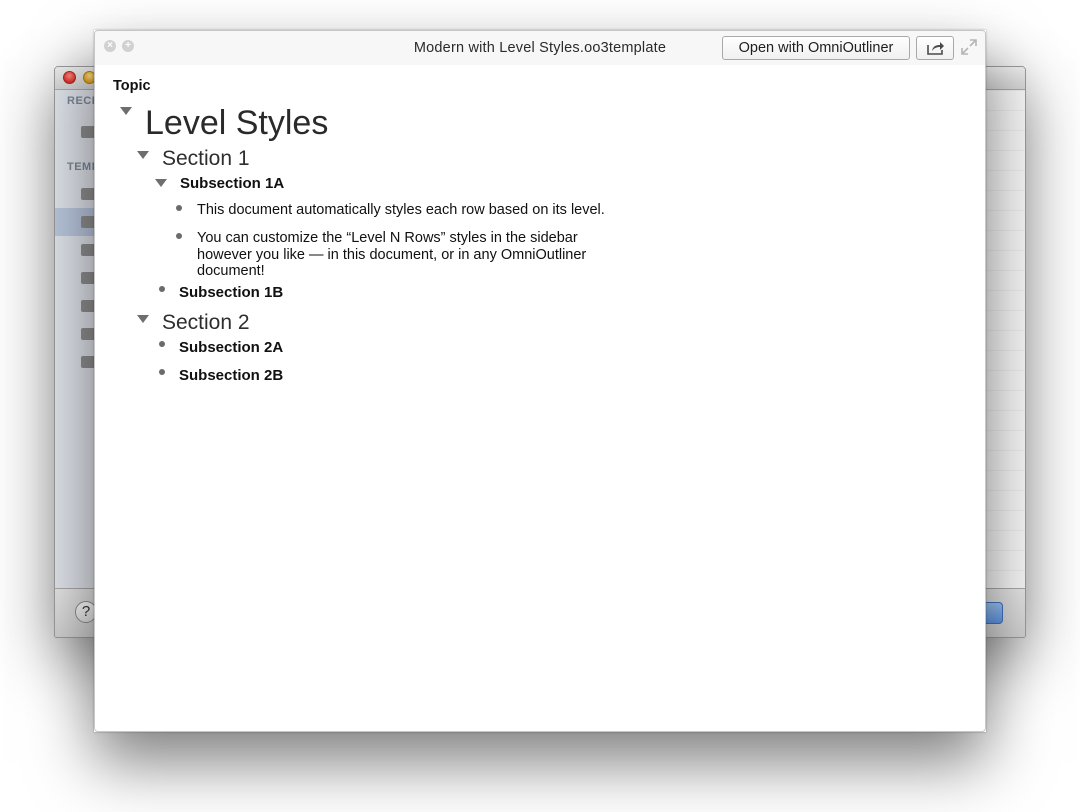 Image resolution: width=1080 pixels, height=812 pixels. Describe the element at coordinates (69, 77) in the screenshot. I see `window-close-icon` at that location.